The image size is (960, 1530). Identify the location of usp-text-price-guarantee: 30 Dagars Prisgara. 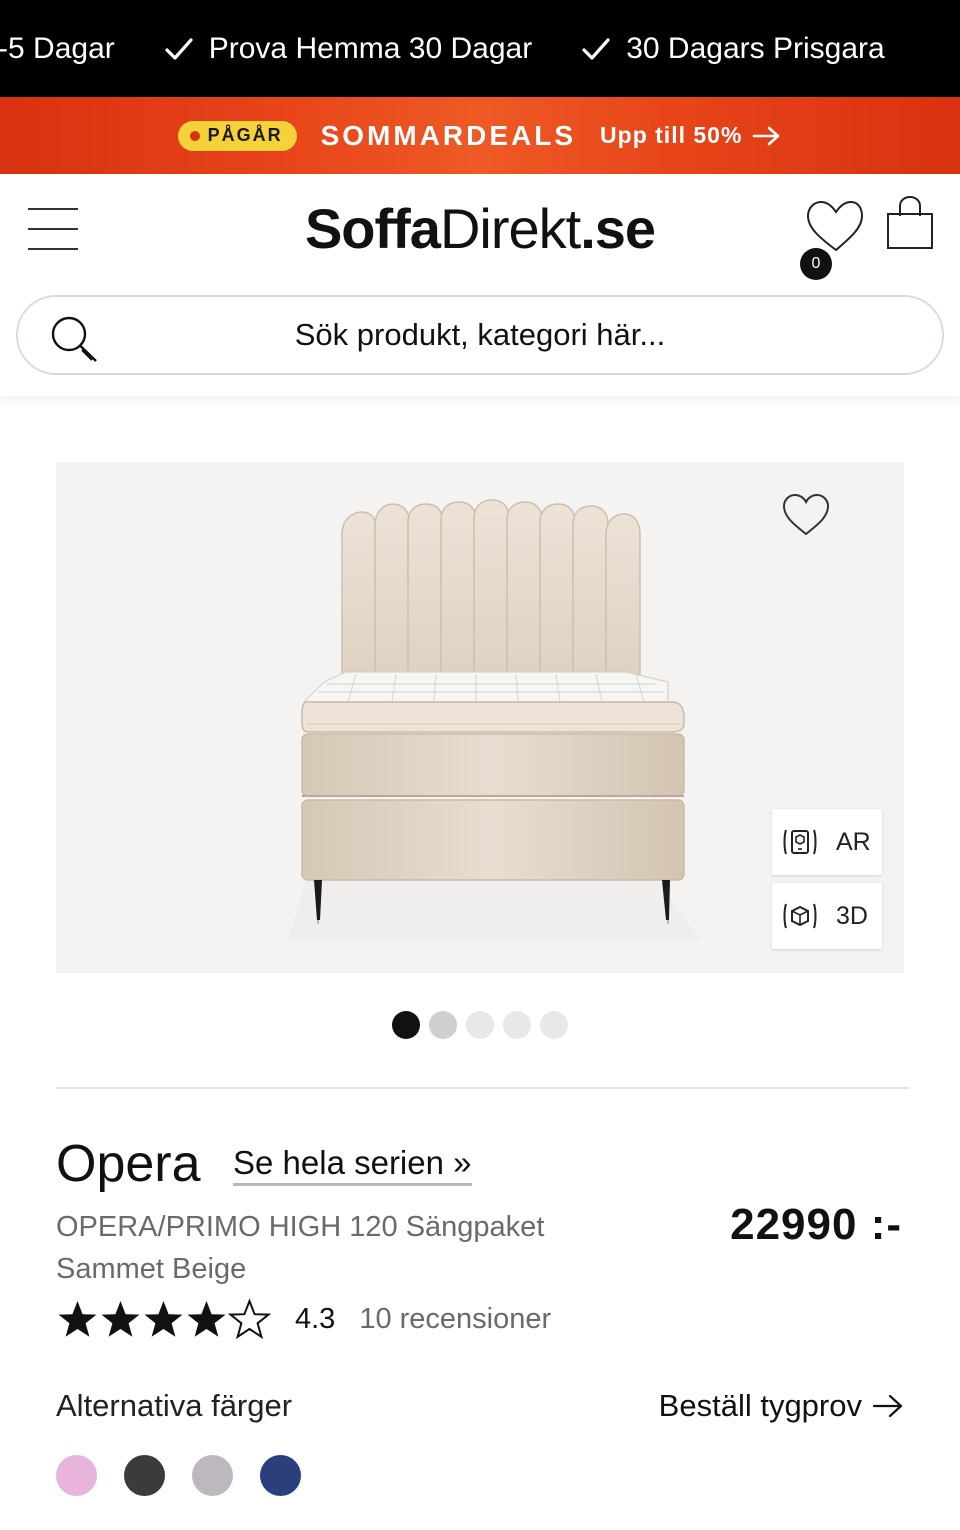
(755, 48).